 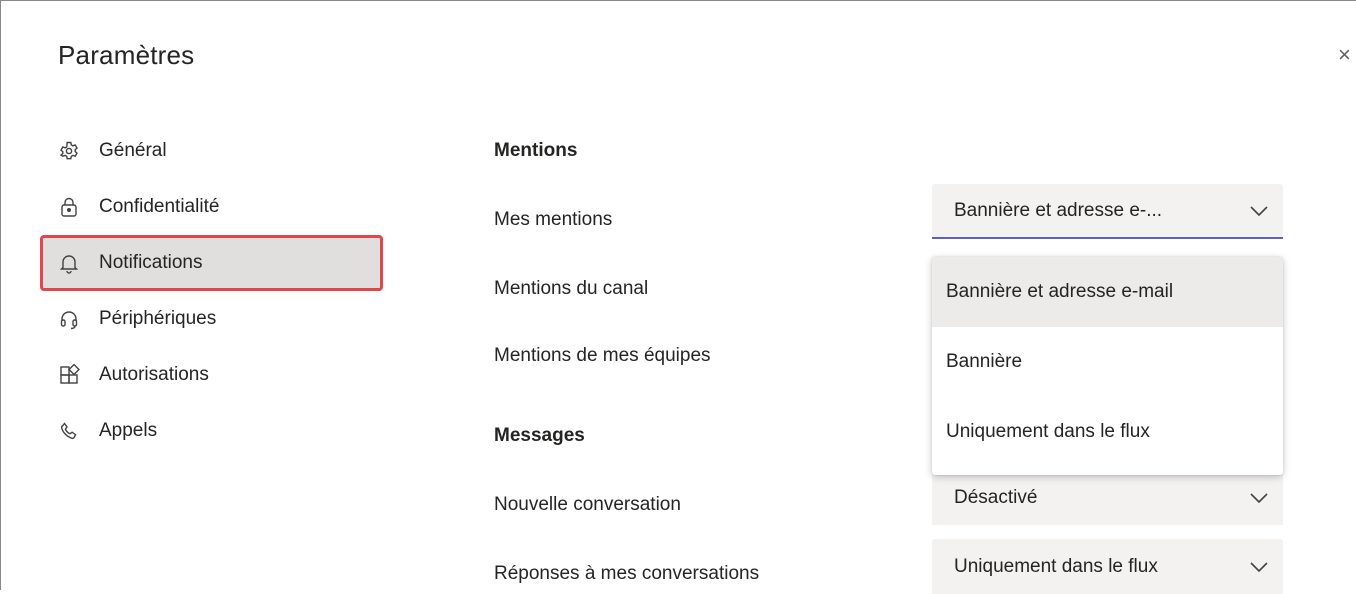 I want to click on sidebar-item-label: Autorisations, so click(x=154, y=374).